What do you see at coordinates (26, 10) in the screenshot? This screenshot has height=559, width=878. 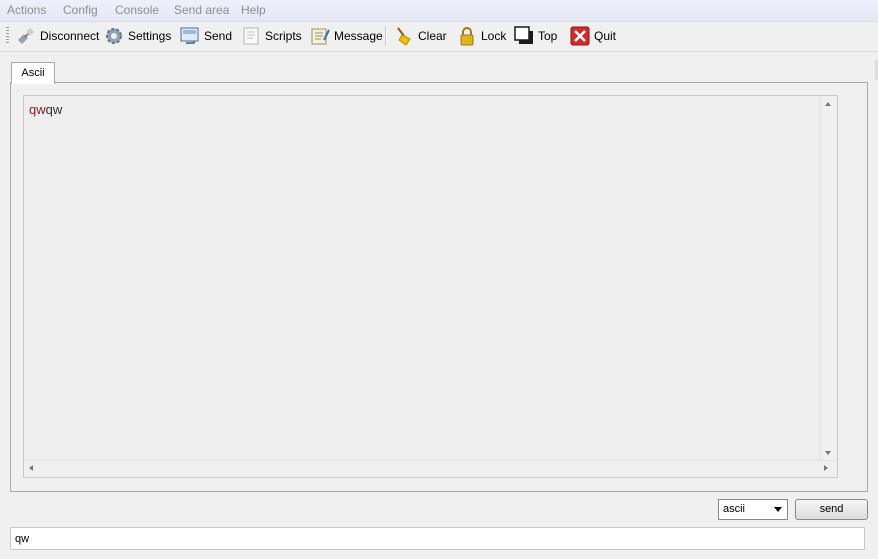 I see `menu-actions: Actions` at bounding box center [26, 10].